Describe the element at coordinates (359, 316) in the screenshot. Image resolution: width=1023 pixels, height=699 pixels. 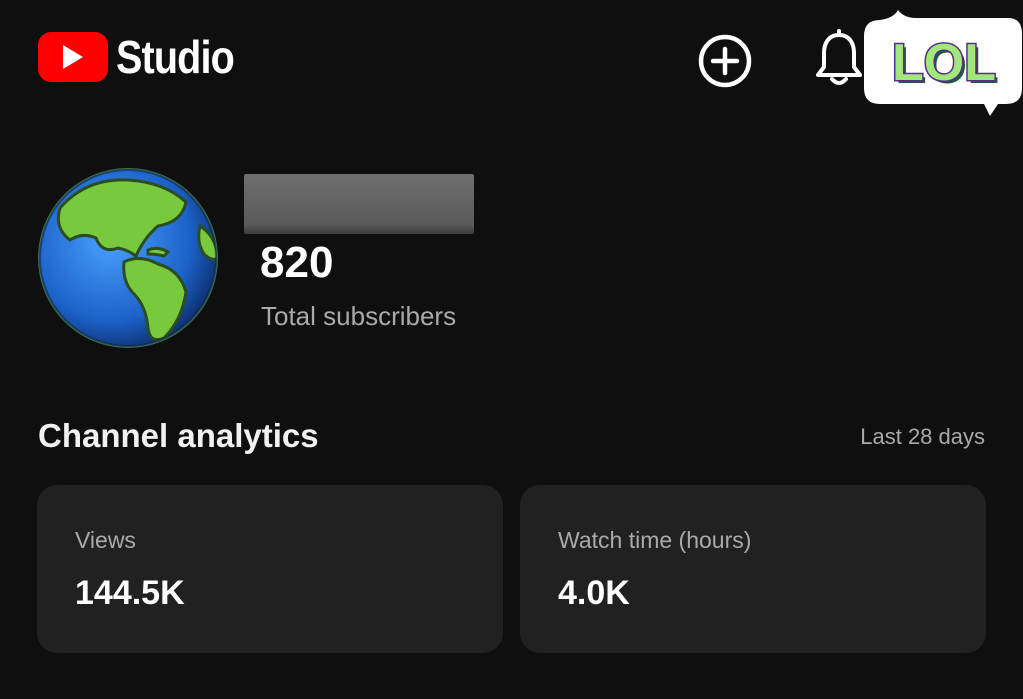
I see `subscriber-label: Total subscribers` at that location.